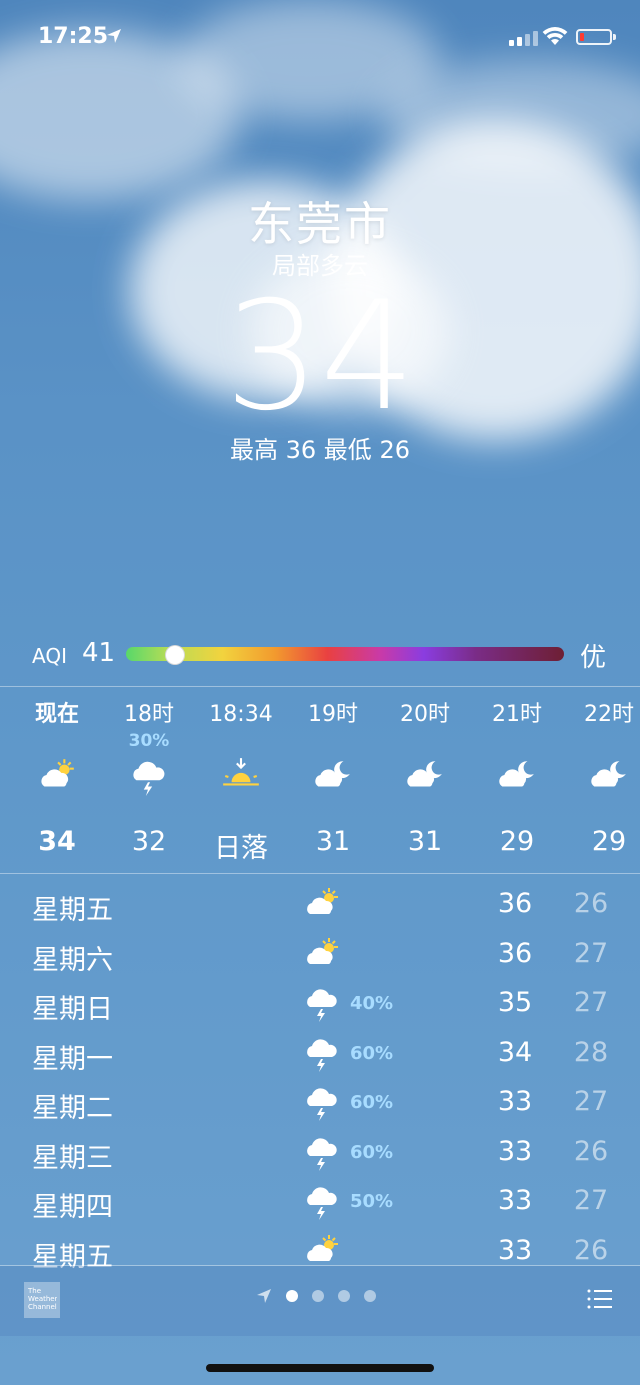  I want to click on daily-row: 星期二 60% 33 27, so click(320, 1104).